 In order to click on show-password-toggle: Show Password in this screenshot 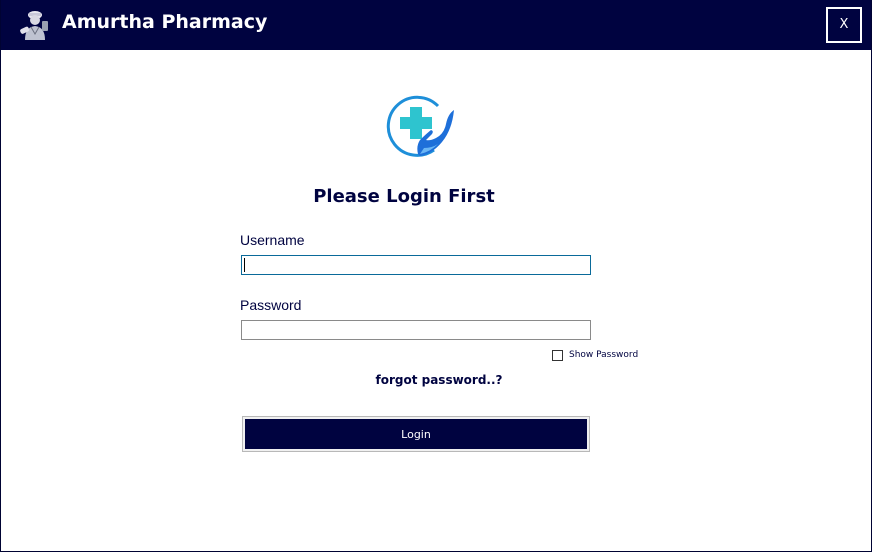, I will do `click(595, 355)`.